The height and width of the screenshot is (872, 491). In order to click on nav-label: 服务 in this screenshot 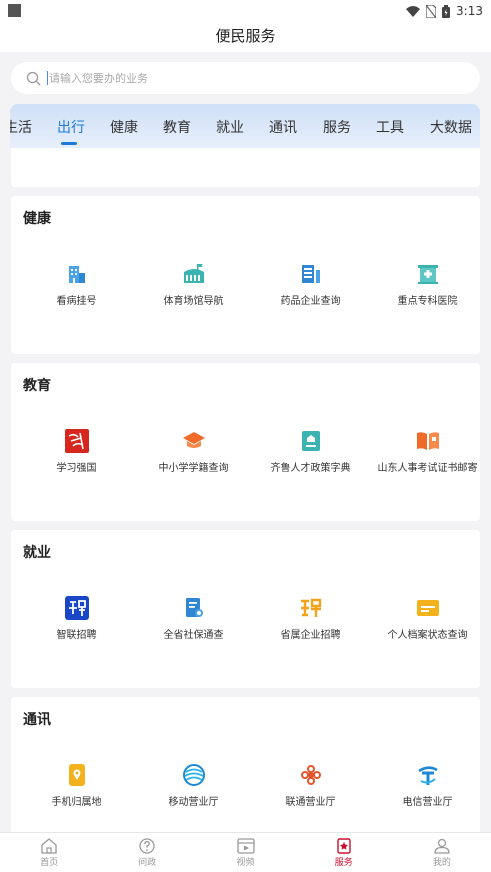, I will do `click(343, 863)`.